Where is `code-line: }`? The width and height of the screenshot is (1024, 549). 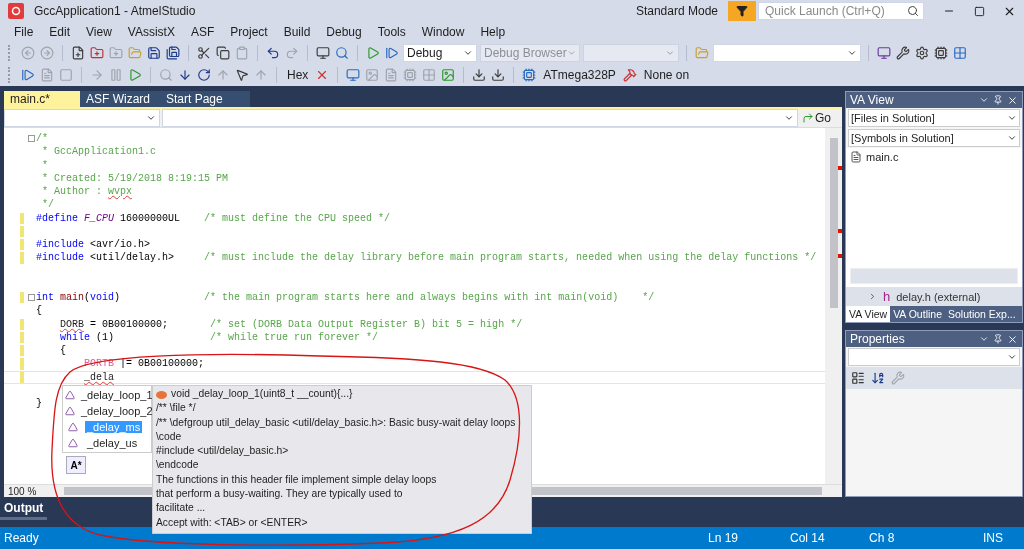 code-line: } is located at coordinates (39, 404).